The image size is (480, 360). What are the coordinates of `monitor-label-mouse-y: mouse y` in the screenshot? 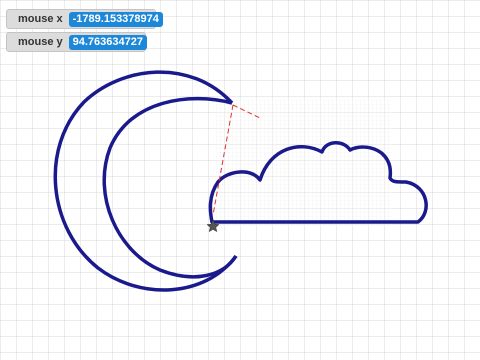 It's located at (40, 42).